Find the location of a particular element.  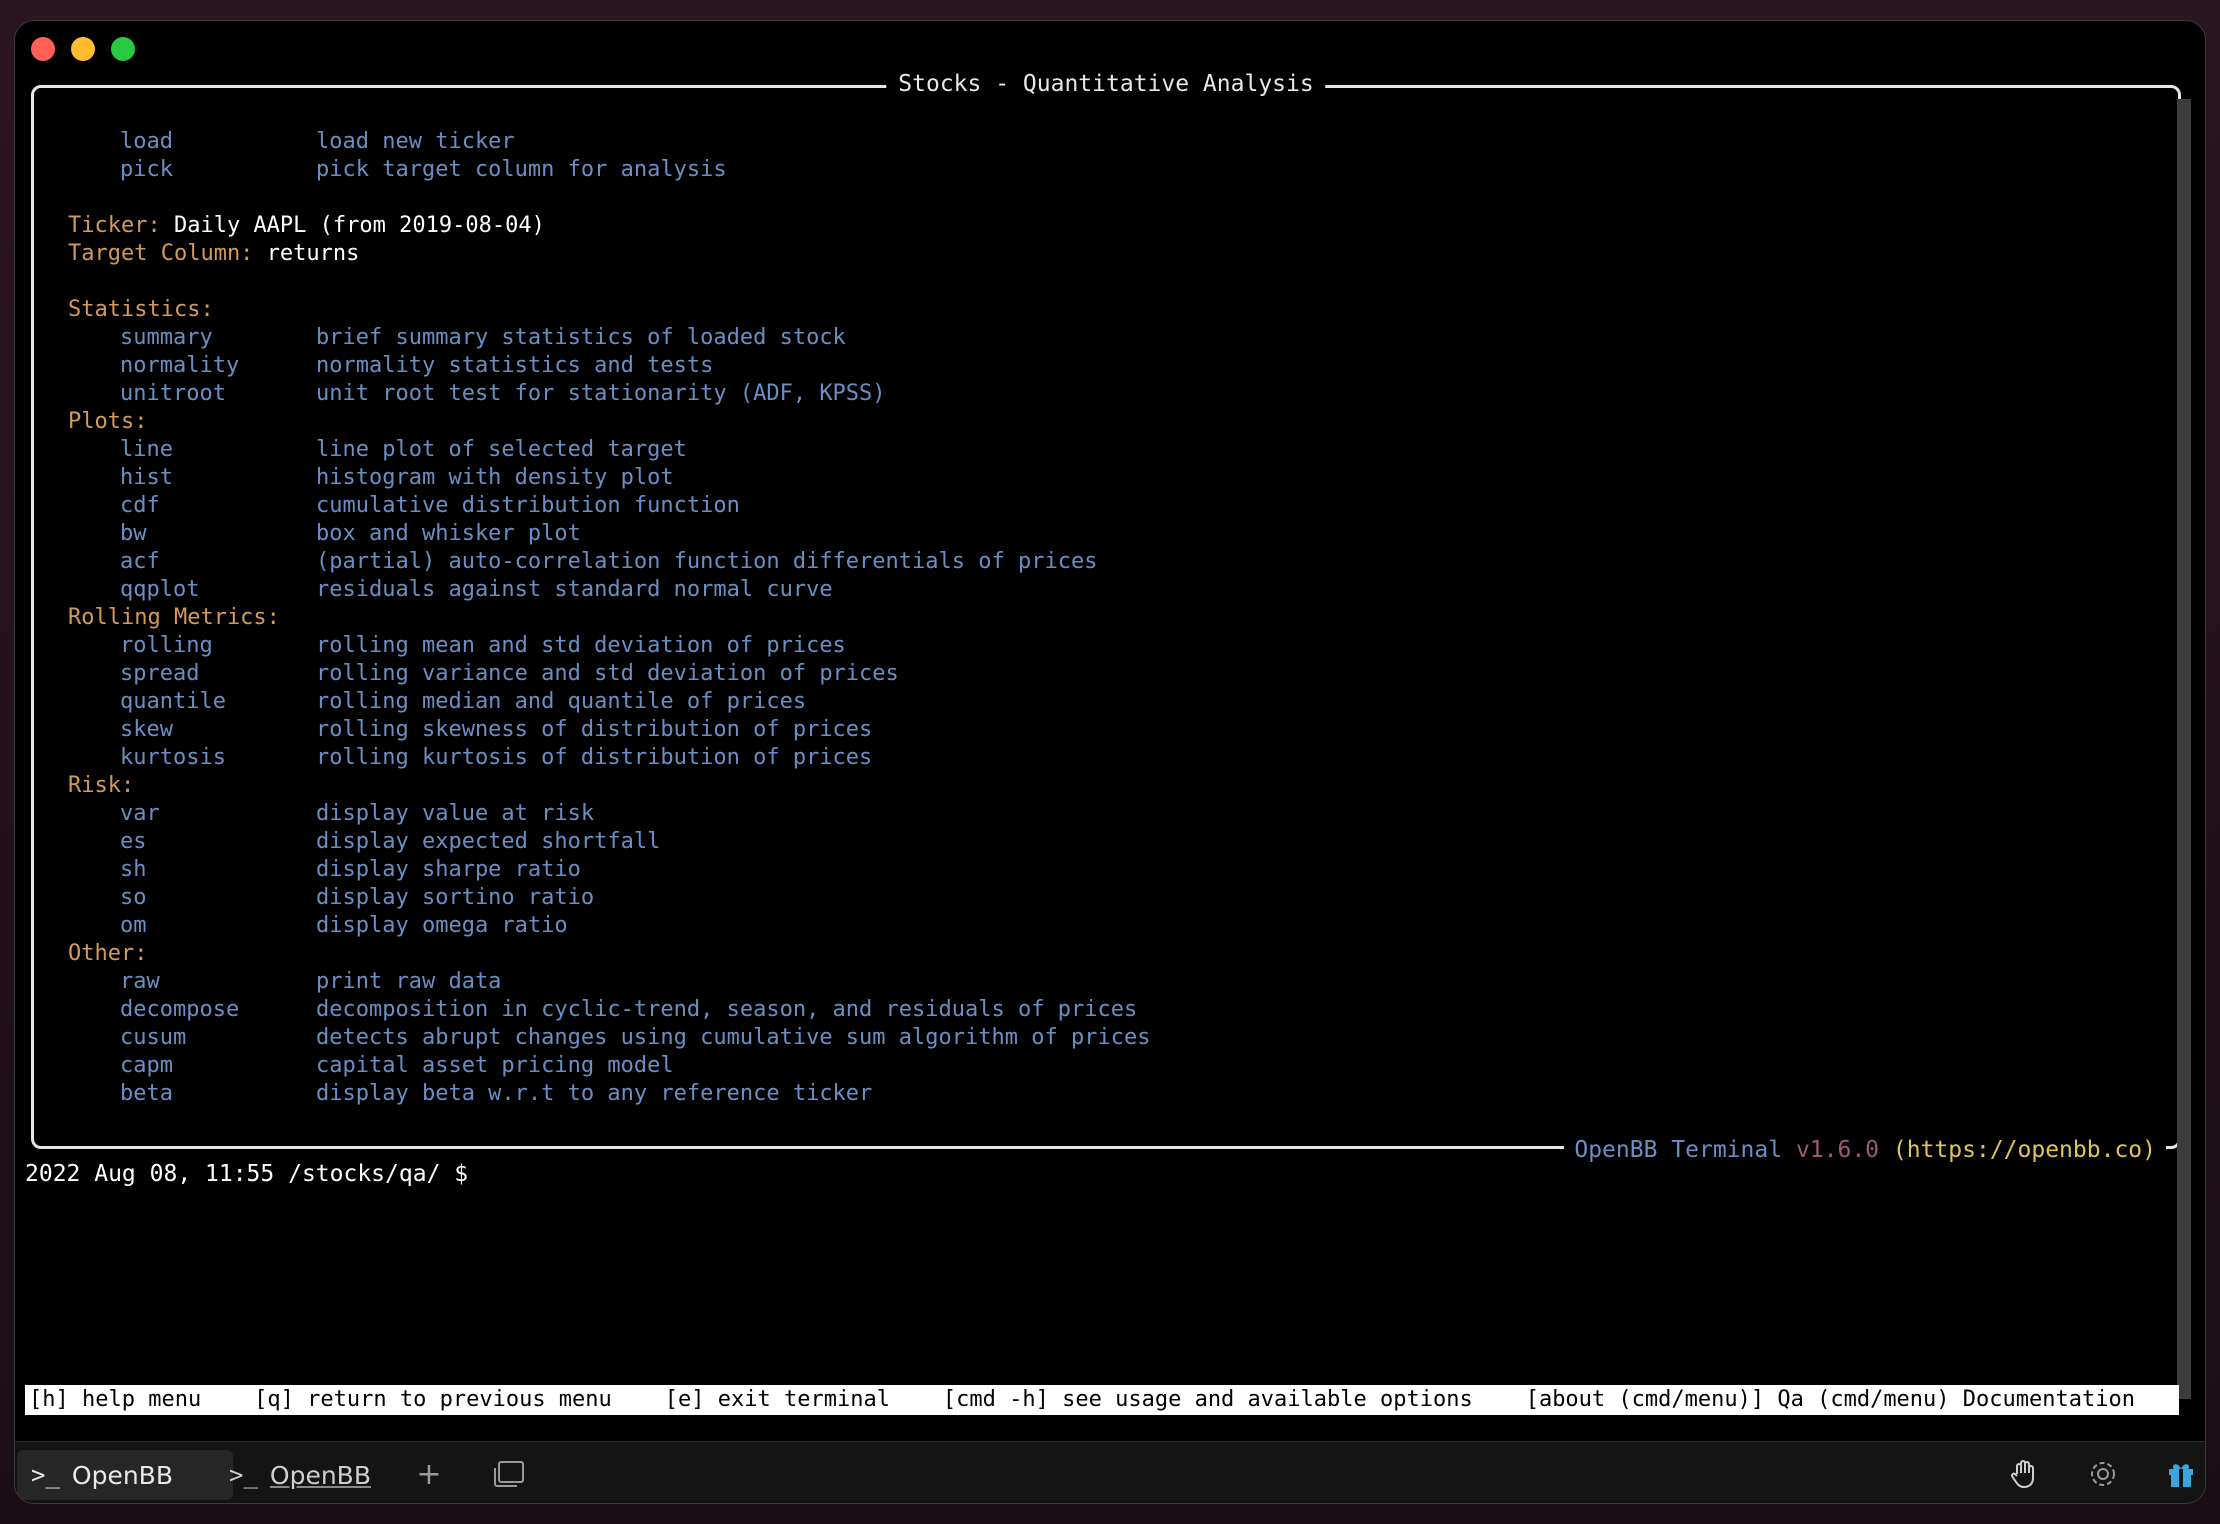

menu-item-description: display expected shortfall is located at coordinates (488, 841).